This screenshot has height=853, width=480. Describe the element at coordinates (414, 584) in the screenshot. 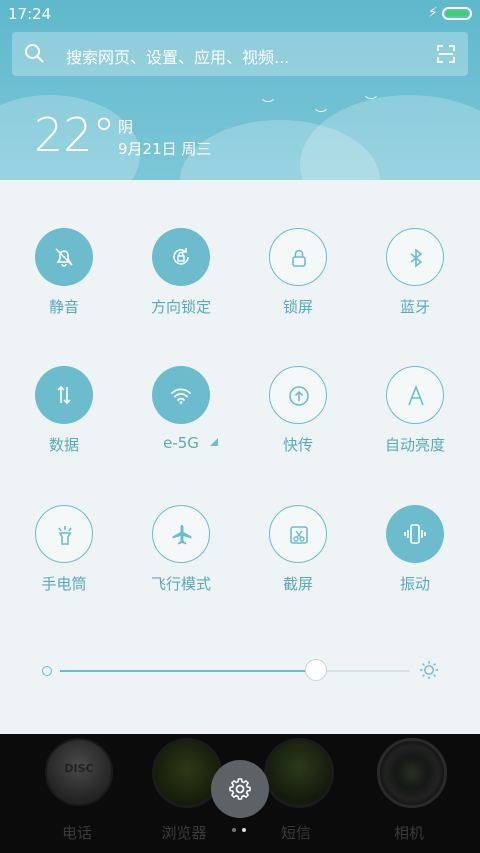

I see `toggle-label: 振动` at that location.